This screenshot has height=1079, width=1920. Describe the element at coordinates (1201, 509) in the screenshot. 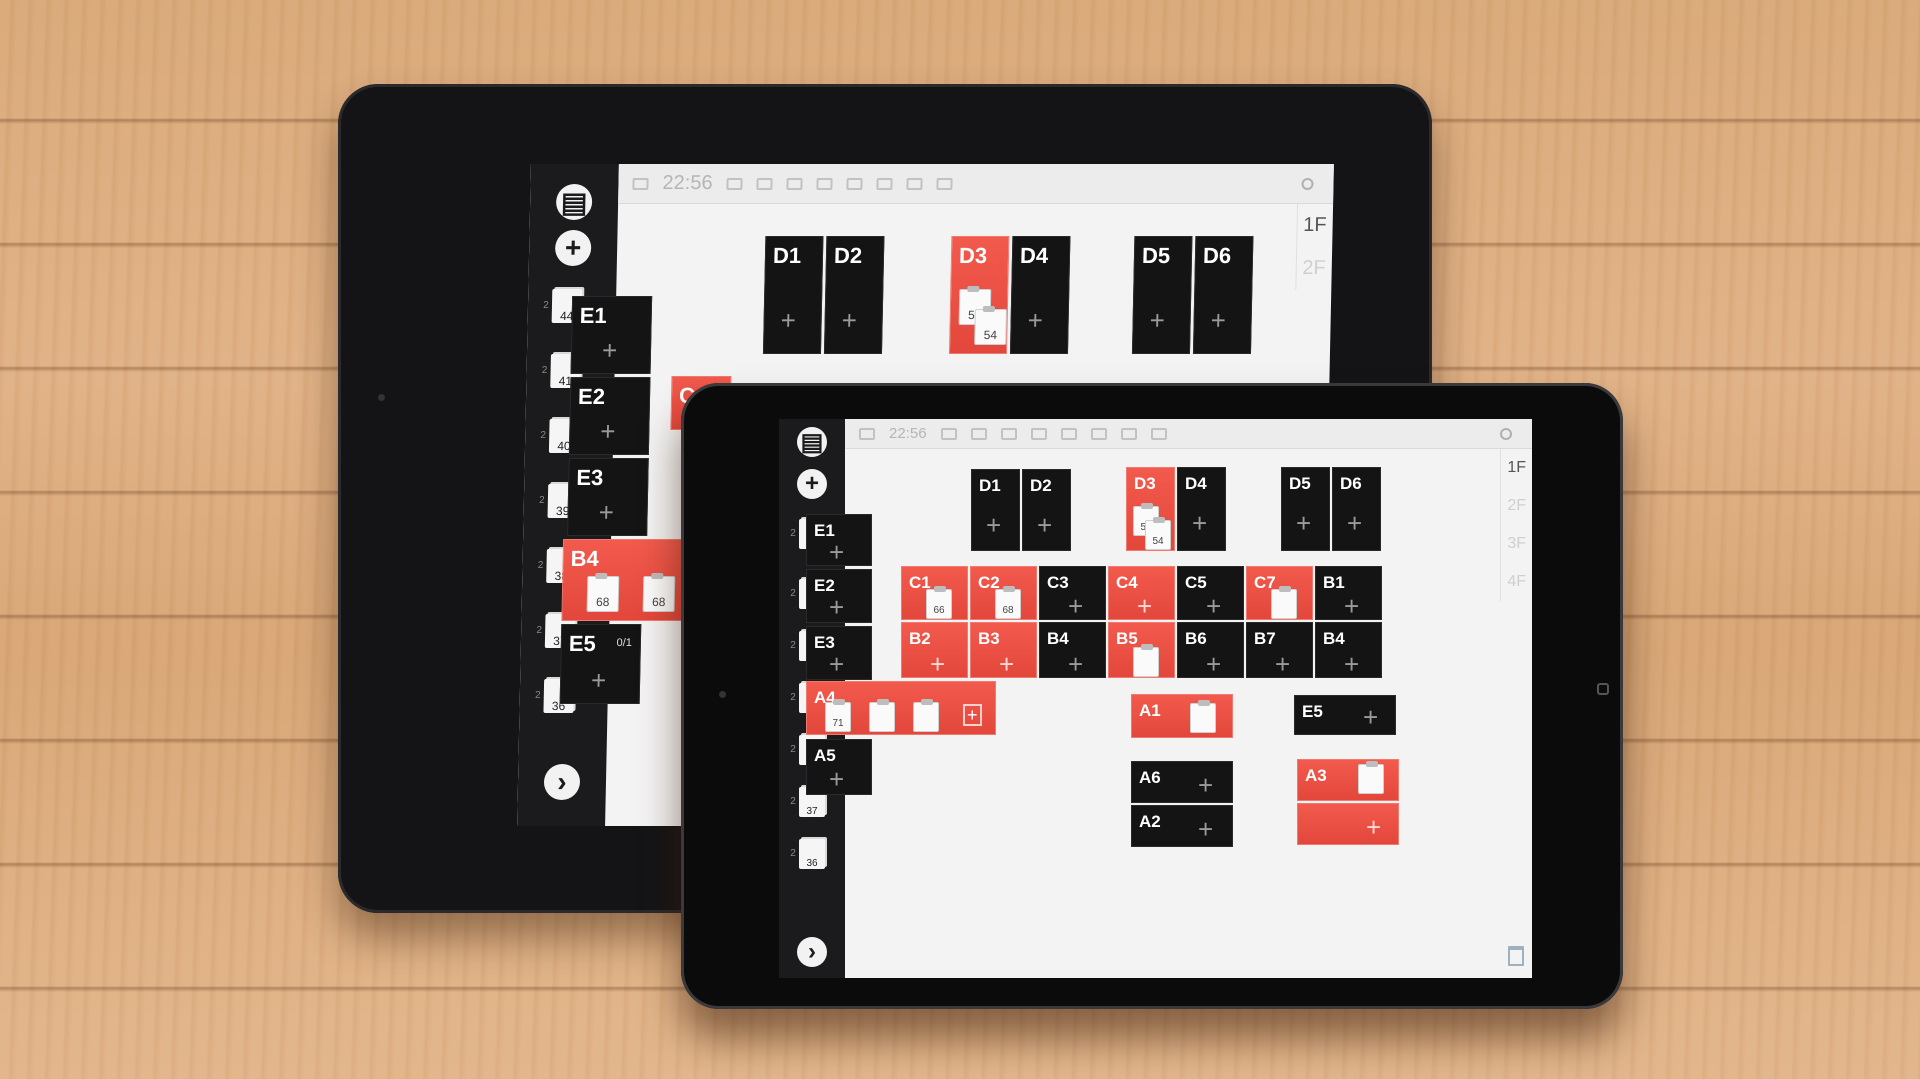

I see `table-d4: D4 +` at that location.